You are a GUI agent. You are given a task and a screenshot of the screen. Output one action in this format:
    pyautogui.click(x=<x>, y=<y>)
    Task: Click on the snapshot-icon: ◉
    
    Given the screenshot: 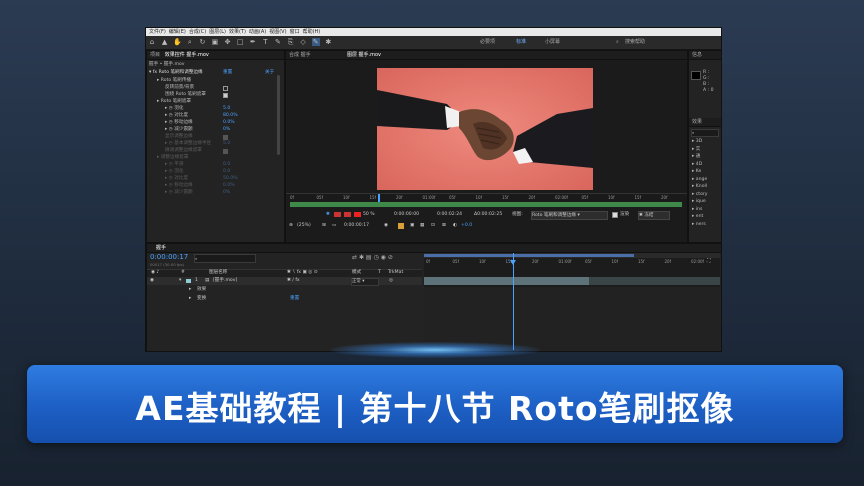 What is the action you would take?
    pyautogui.click(x=386, y=226)
    